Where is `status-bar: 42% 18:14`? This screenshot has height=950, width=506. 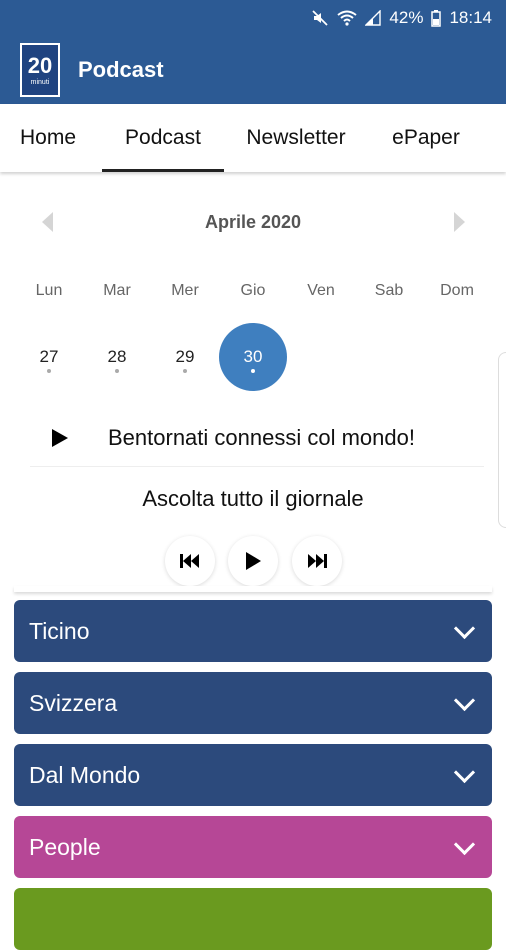 status-bar: 42% 18:14 is located at coordinates (253, 18).